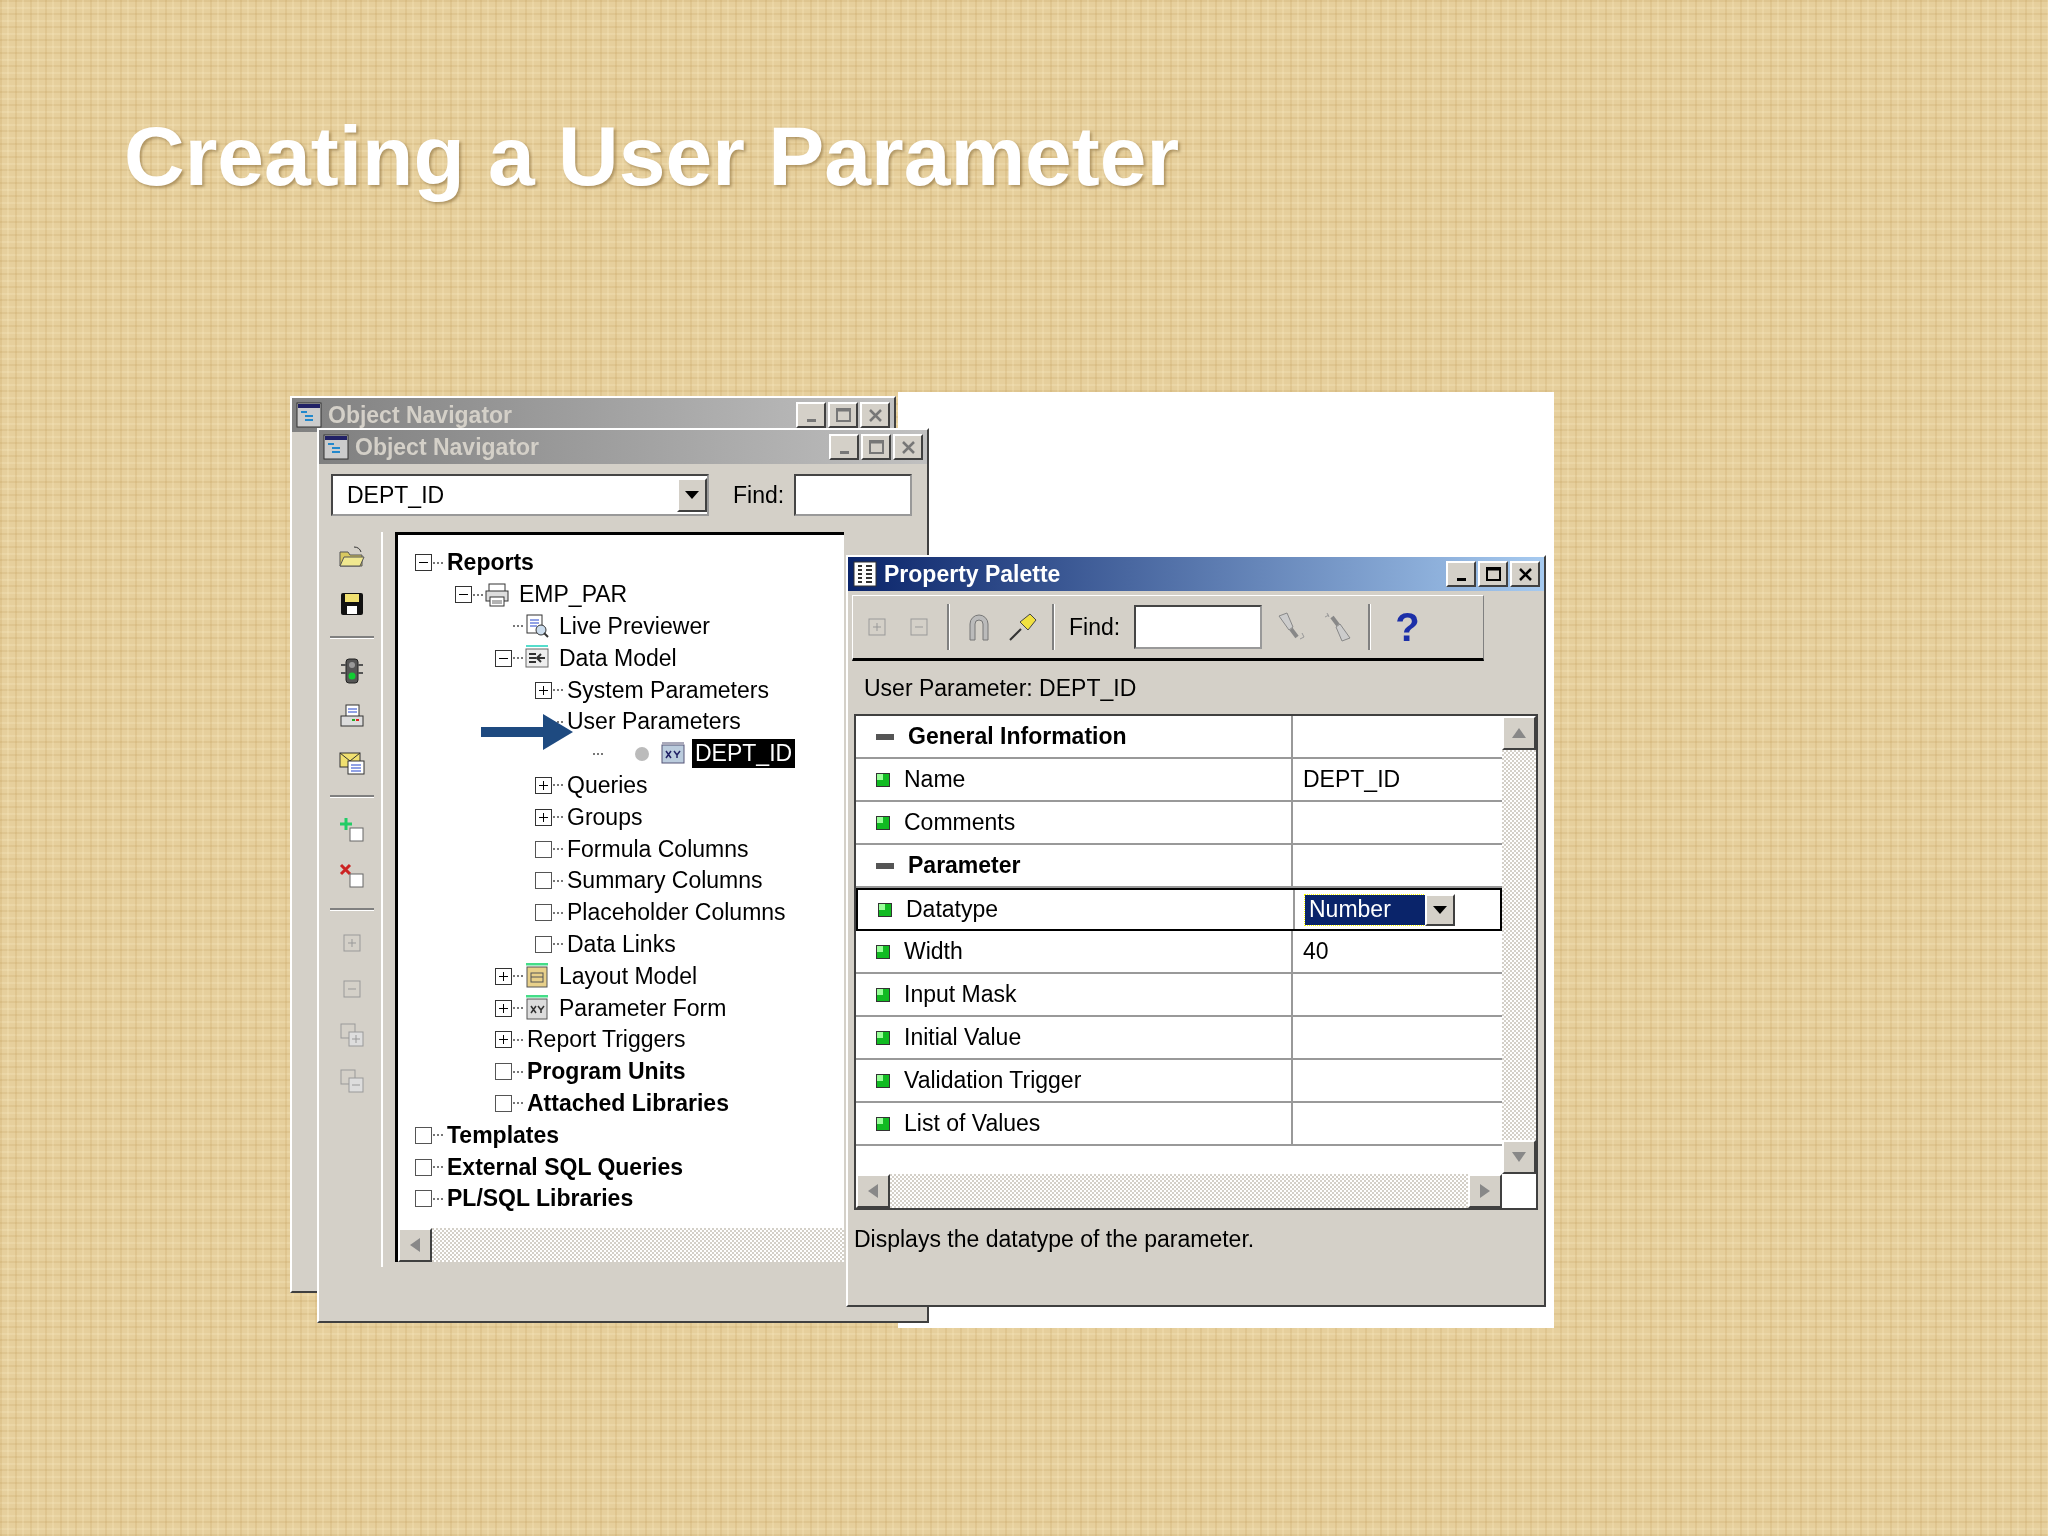  What do you see at coordinates (935, 779) in the screenshot?
I see `property-name: Name` at bounding box center [935, 779].